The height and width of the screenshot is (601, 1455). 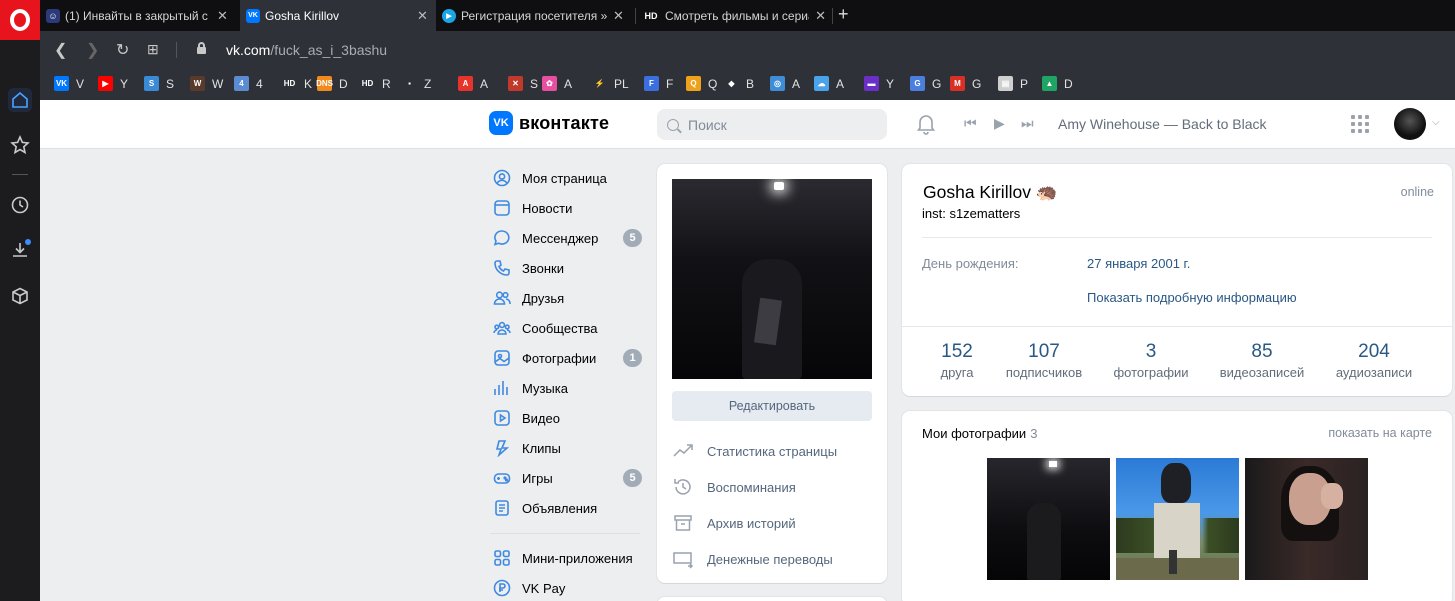 What do you see at coordinates (1057, 83) in the screenshot?
I see `bookmark-23: ▲ D` at bounding box center [1057, 83].